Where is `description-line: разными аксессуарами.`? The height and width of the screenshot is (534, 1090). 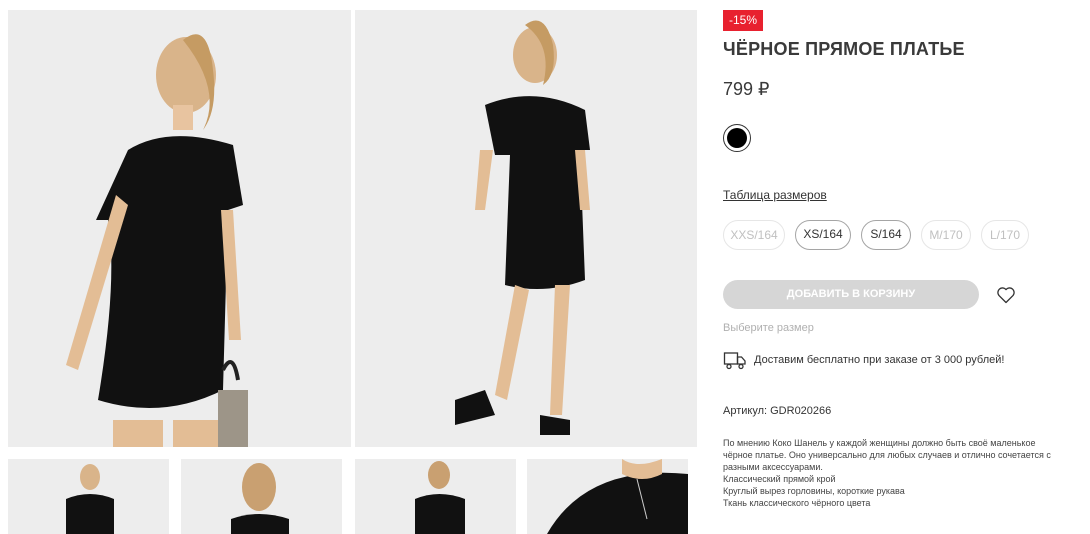 description-line: разными аксессуарами. is located at coordinates (773, 467).